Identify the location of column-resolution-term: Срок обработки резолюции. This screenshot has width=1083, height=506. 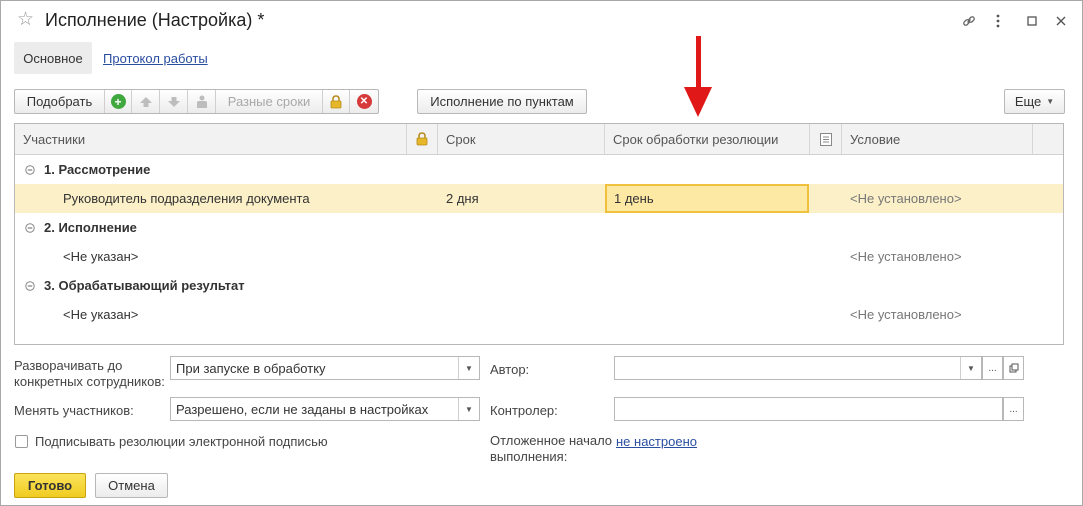
(707, 139).